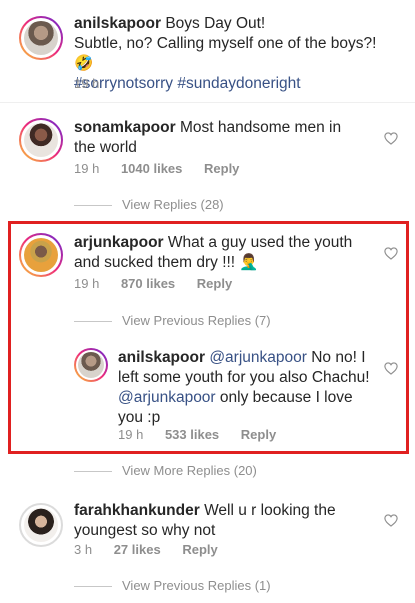  I want to click on caption-text-line1: Boys Day Out!, so click(215, 23).